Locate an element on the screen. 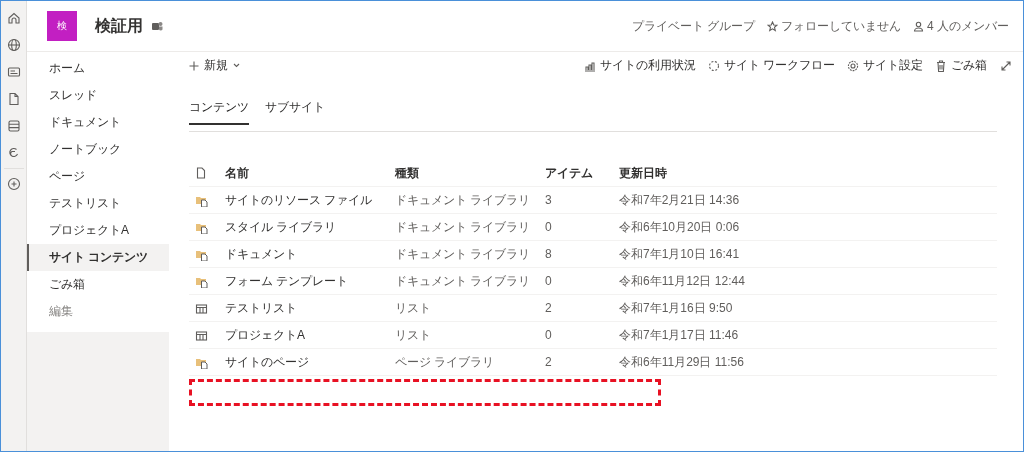  teams-icon is located at coordinates (157, 26).